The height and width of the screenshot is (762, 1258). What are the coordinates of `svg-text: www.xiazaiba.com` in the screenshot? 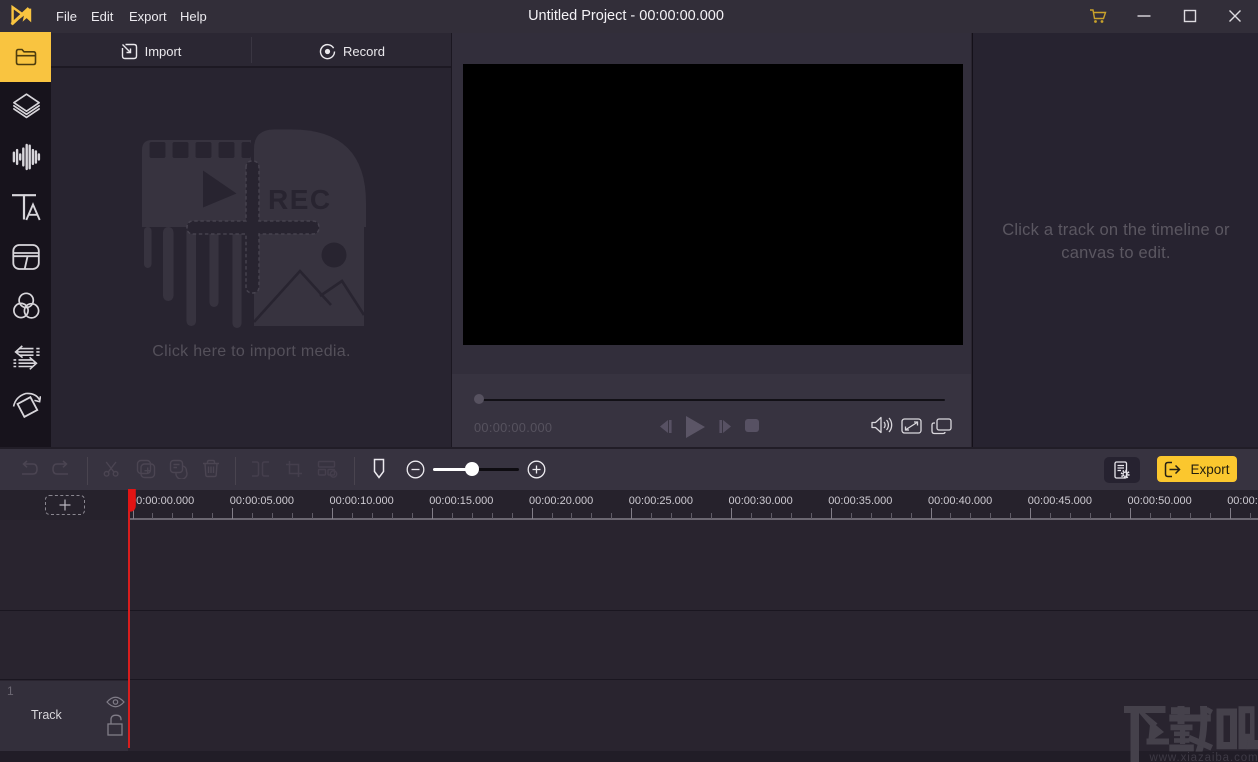 It's located at (1203, 757).